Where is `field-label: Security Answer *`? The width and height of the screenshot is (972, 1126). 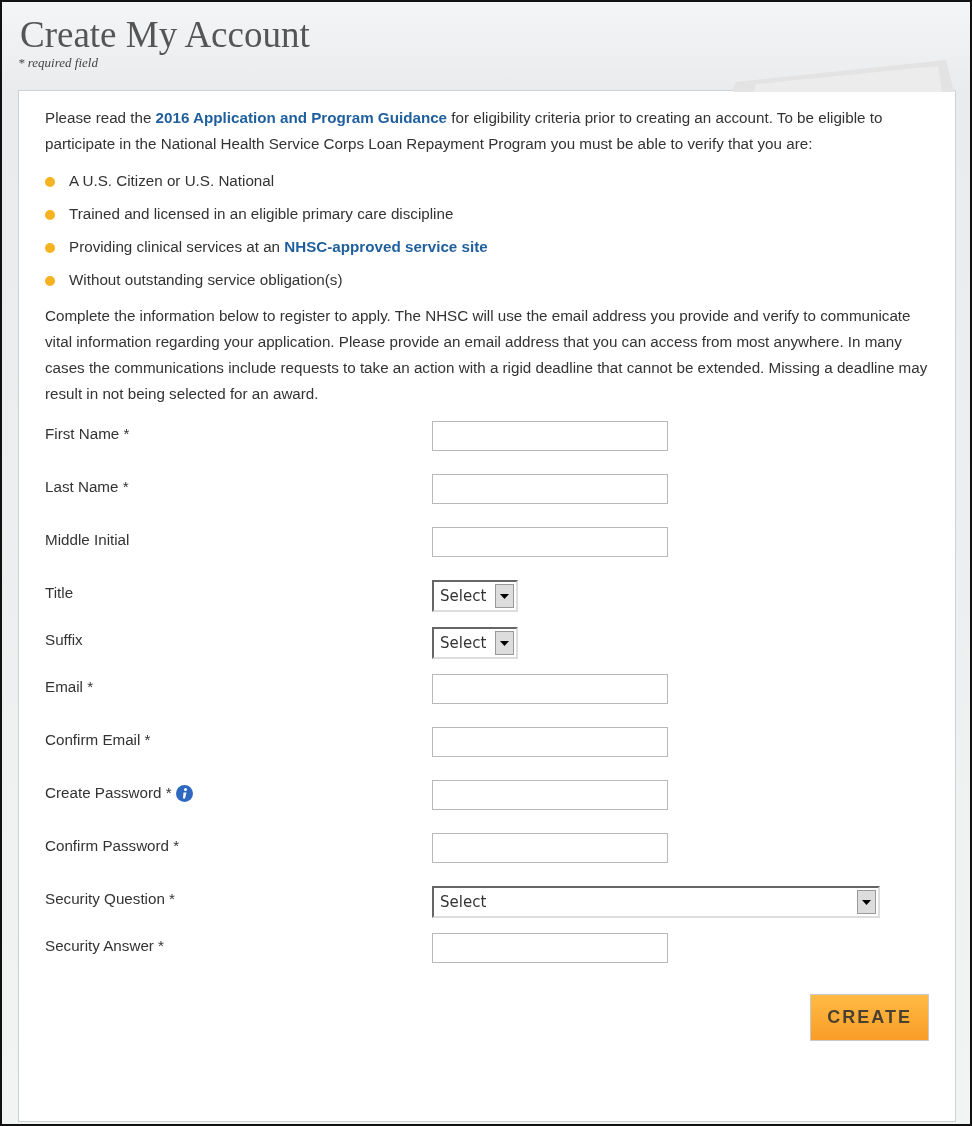
field-label: Security Answer * is located at coordinates (104, 946).